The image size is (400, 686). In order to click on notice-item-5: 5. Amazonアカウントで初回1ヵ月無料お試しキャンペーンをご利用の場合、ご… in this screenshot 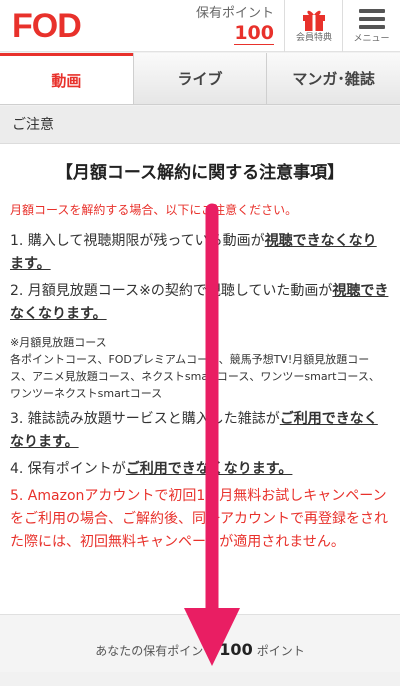, I will do `click(199, 519)`.